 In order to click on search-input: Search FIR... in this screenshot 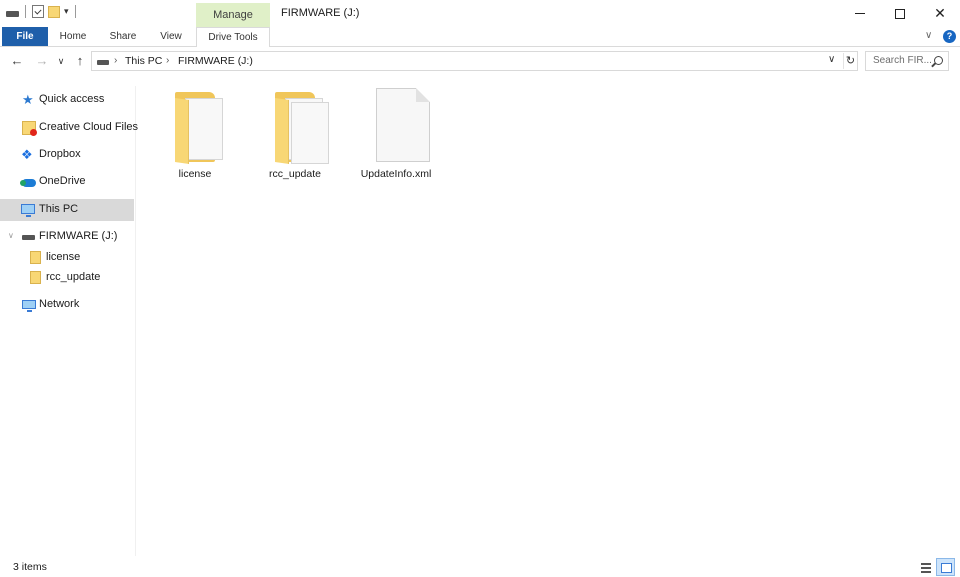, I will do `click(907, 61)`.